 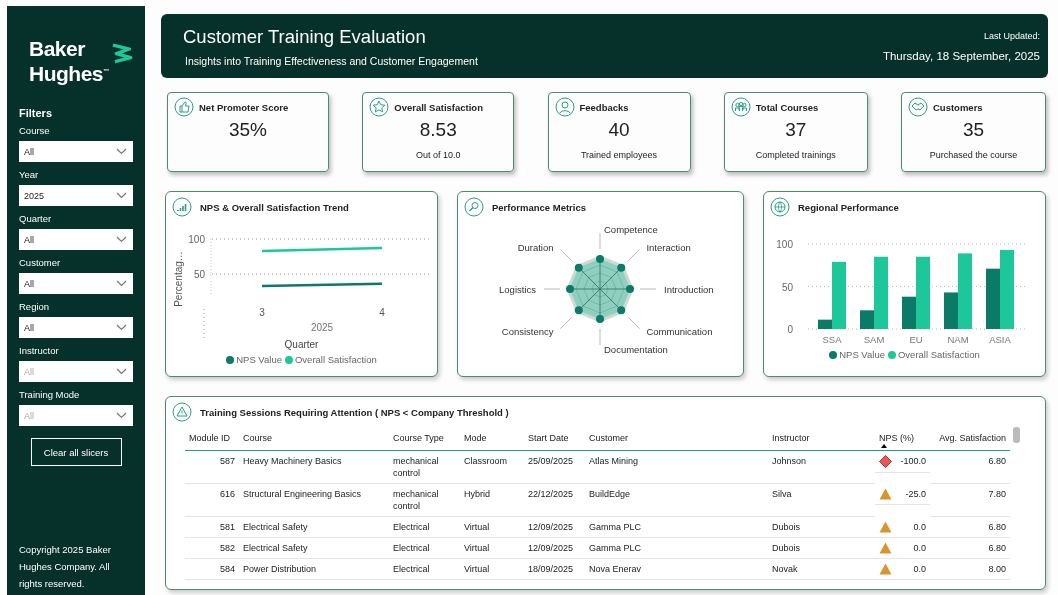 What do you see at coordinates (314, 527) in the screenshot?
I see `table-cell: Electrical Safety` at bounding box center [314, 527].